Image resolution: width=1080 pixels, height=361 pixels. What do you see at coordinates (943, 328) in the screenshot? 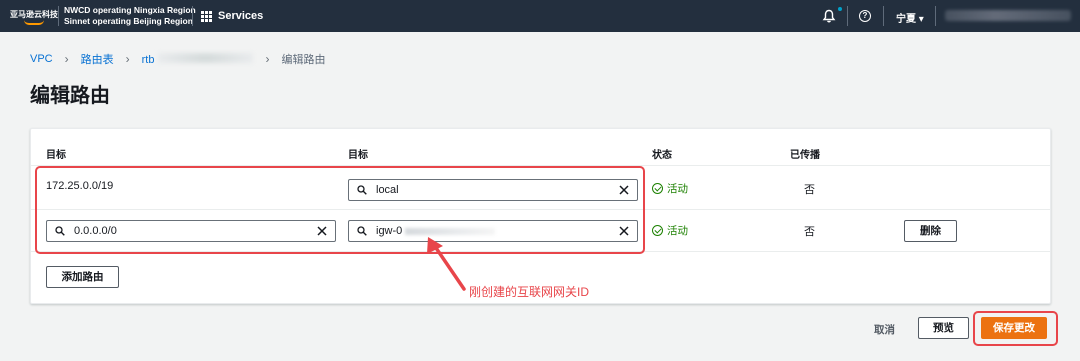
I see `preview-button: 预览` at bounding box center [943, 328].